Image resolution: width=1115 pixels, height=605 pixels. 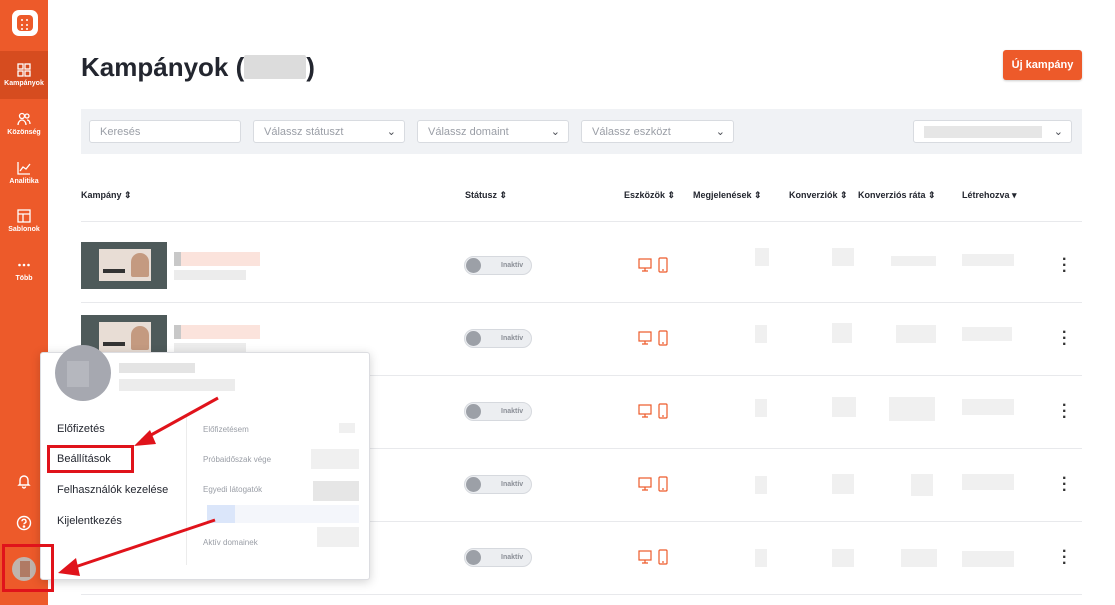 I want to click on template-icon, so click(x=24, y=216).